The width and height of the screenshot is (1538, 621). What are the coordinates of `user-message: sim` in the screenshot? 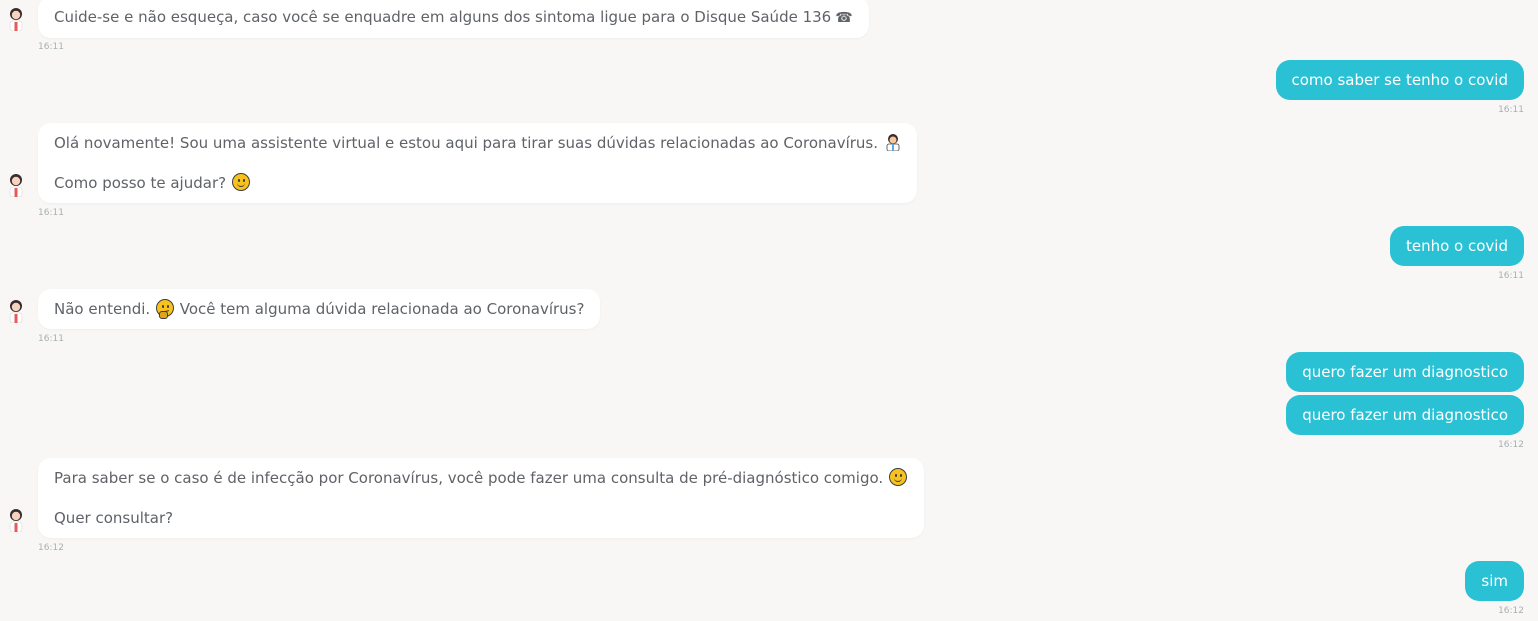 It's located at (1494, 581).